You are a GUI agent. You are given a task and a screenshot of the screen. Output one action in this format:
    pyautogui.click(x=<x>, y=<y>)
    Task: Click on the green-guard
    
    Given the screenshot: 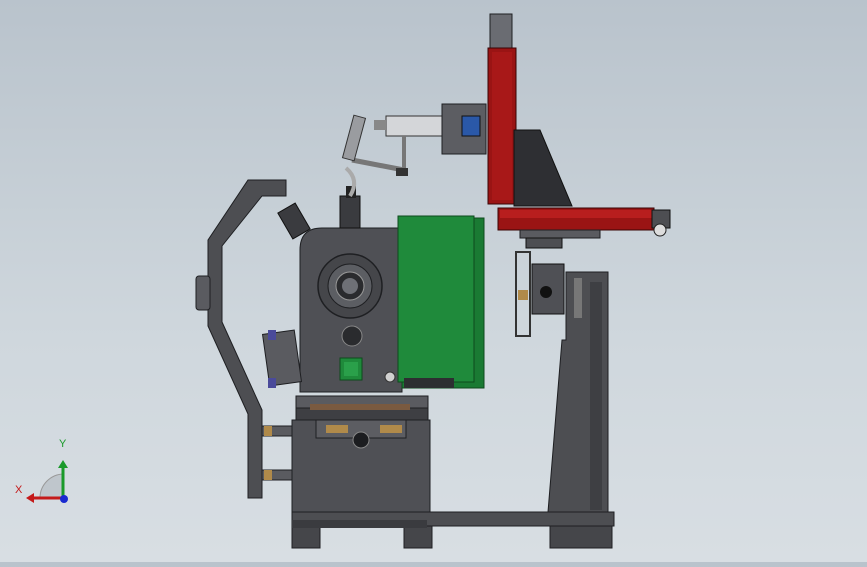 What is the action you would take?
    pyautogui.click(x=441, y=302)
    